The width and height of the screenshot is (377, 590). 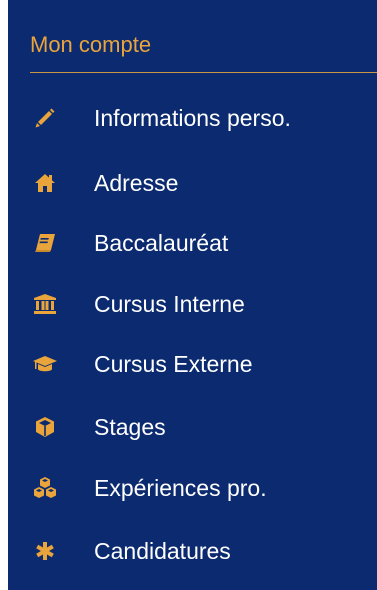 I want to click on home-icon, so click(x=45, y=183).